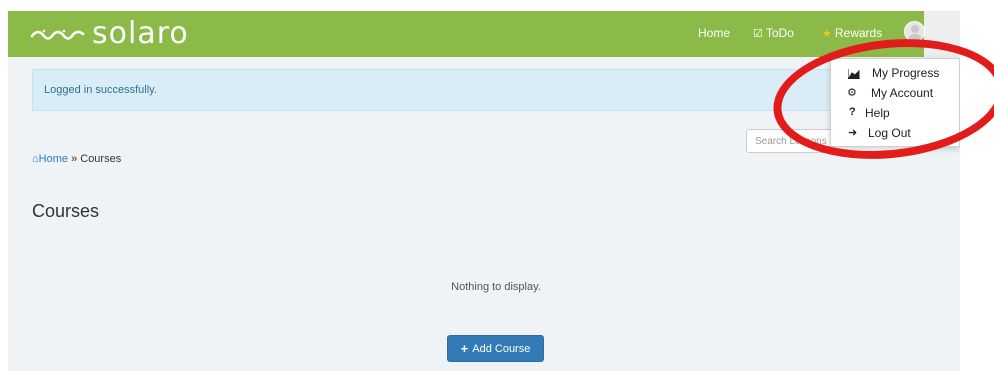 This screenshot has width=994, height=371. I want to click on star-icon: ★, so click(827, 34).